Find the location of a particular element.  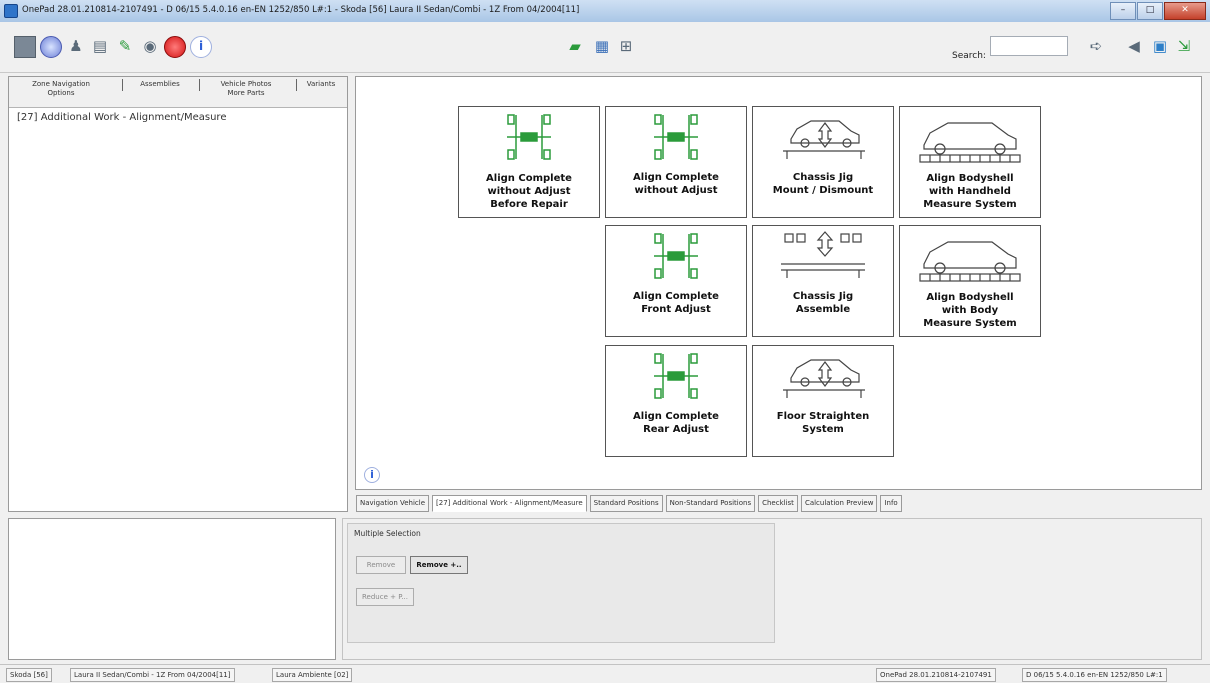

card-label: Chassis Jig Assemble is located at coordinates (823, 303).